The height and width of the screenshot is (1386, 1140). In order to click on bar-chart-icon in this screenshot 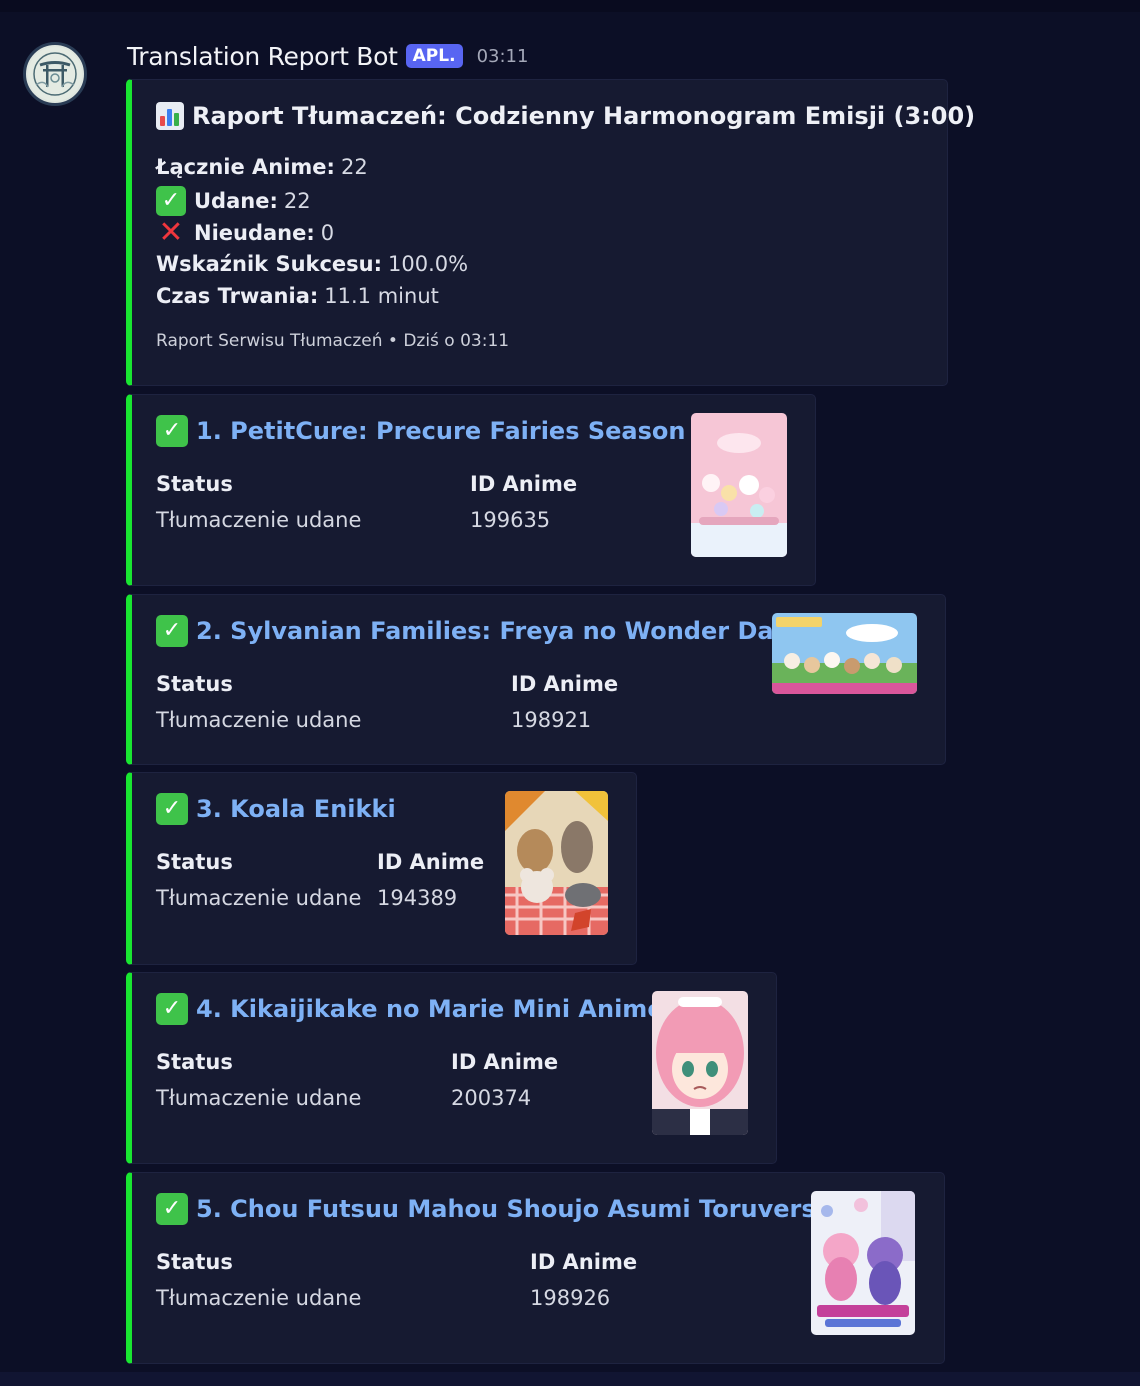, I will do `click(170, 116)`.